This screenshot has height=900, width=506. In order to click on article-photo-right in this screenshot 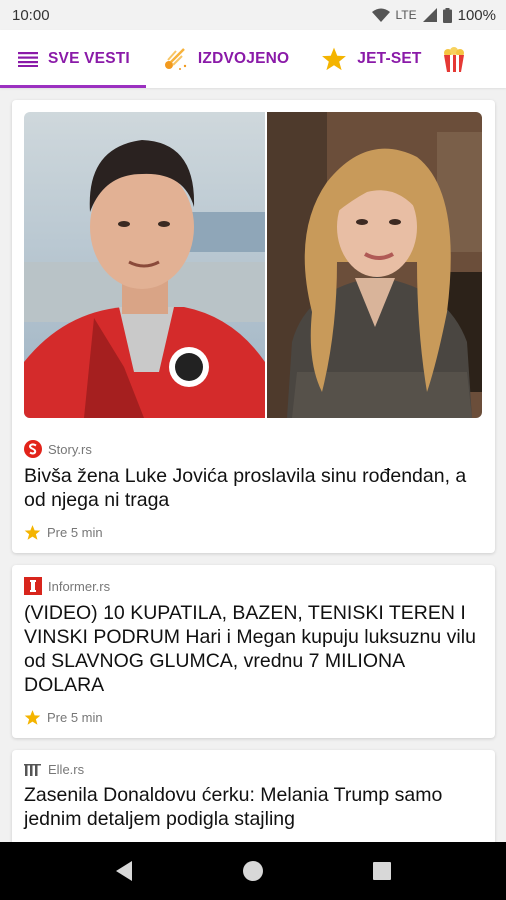, I will do `click(374, 265)`.